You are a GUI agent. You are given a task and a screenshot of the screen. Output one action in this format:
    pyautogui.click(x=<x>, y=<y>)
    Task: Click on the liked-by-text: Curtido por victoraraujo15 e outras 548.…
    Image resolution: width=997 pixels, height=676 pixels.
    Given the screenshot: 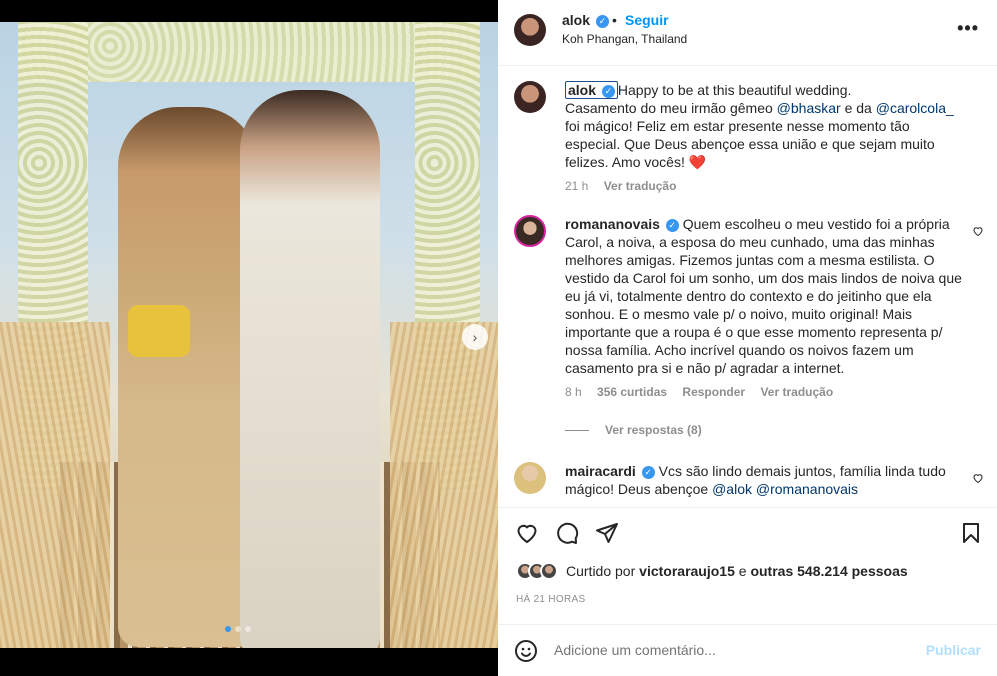 What is the action you would take?
    pyautogui.click(x=737, y=571)
    